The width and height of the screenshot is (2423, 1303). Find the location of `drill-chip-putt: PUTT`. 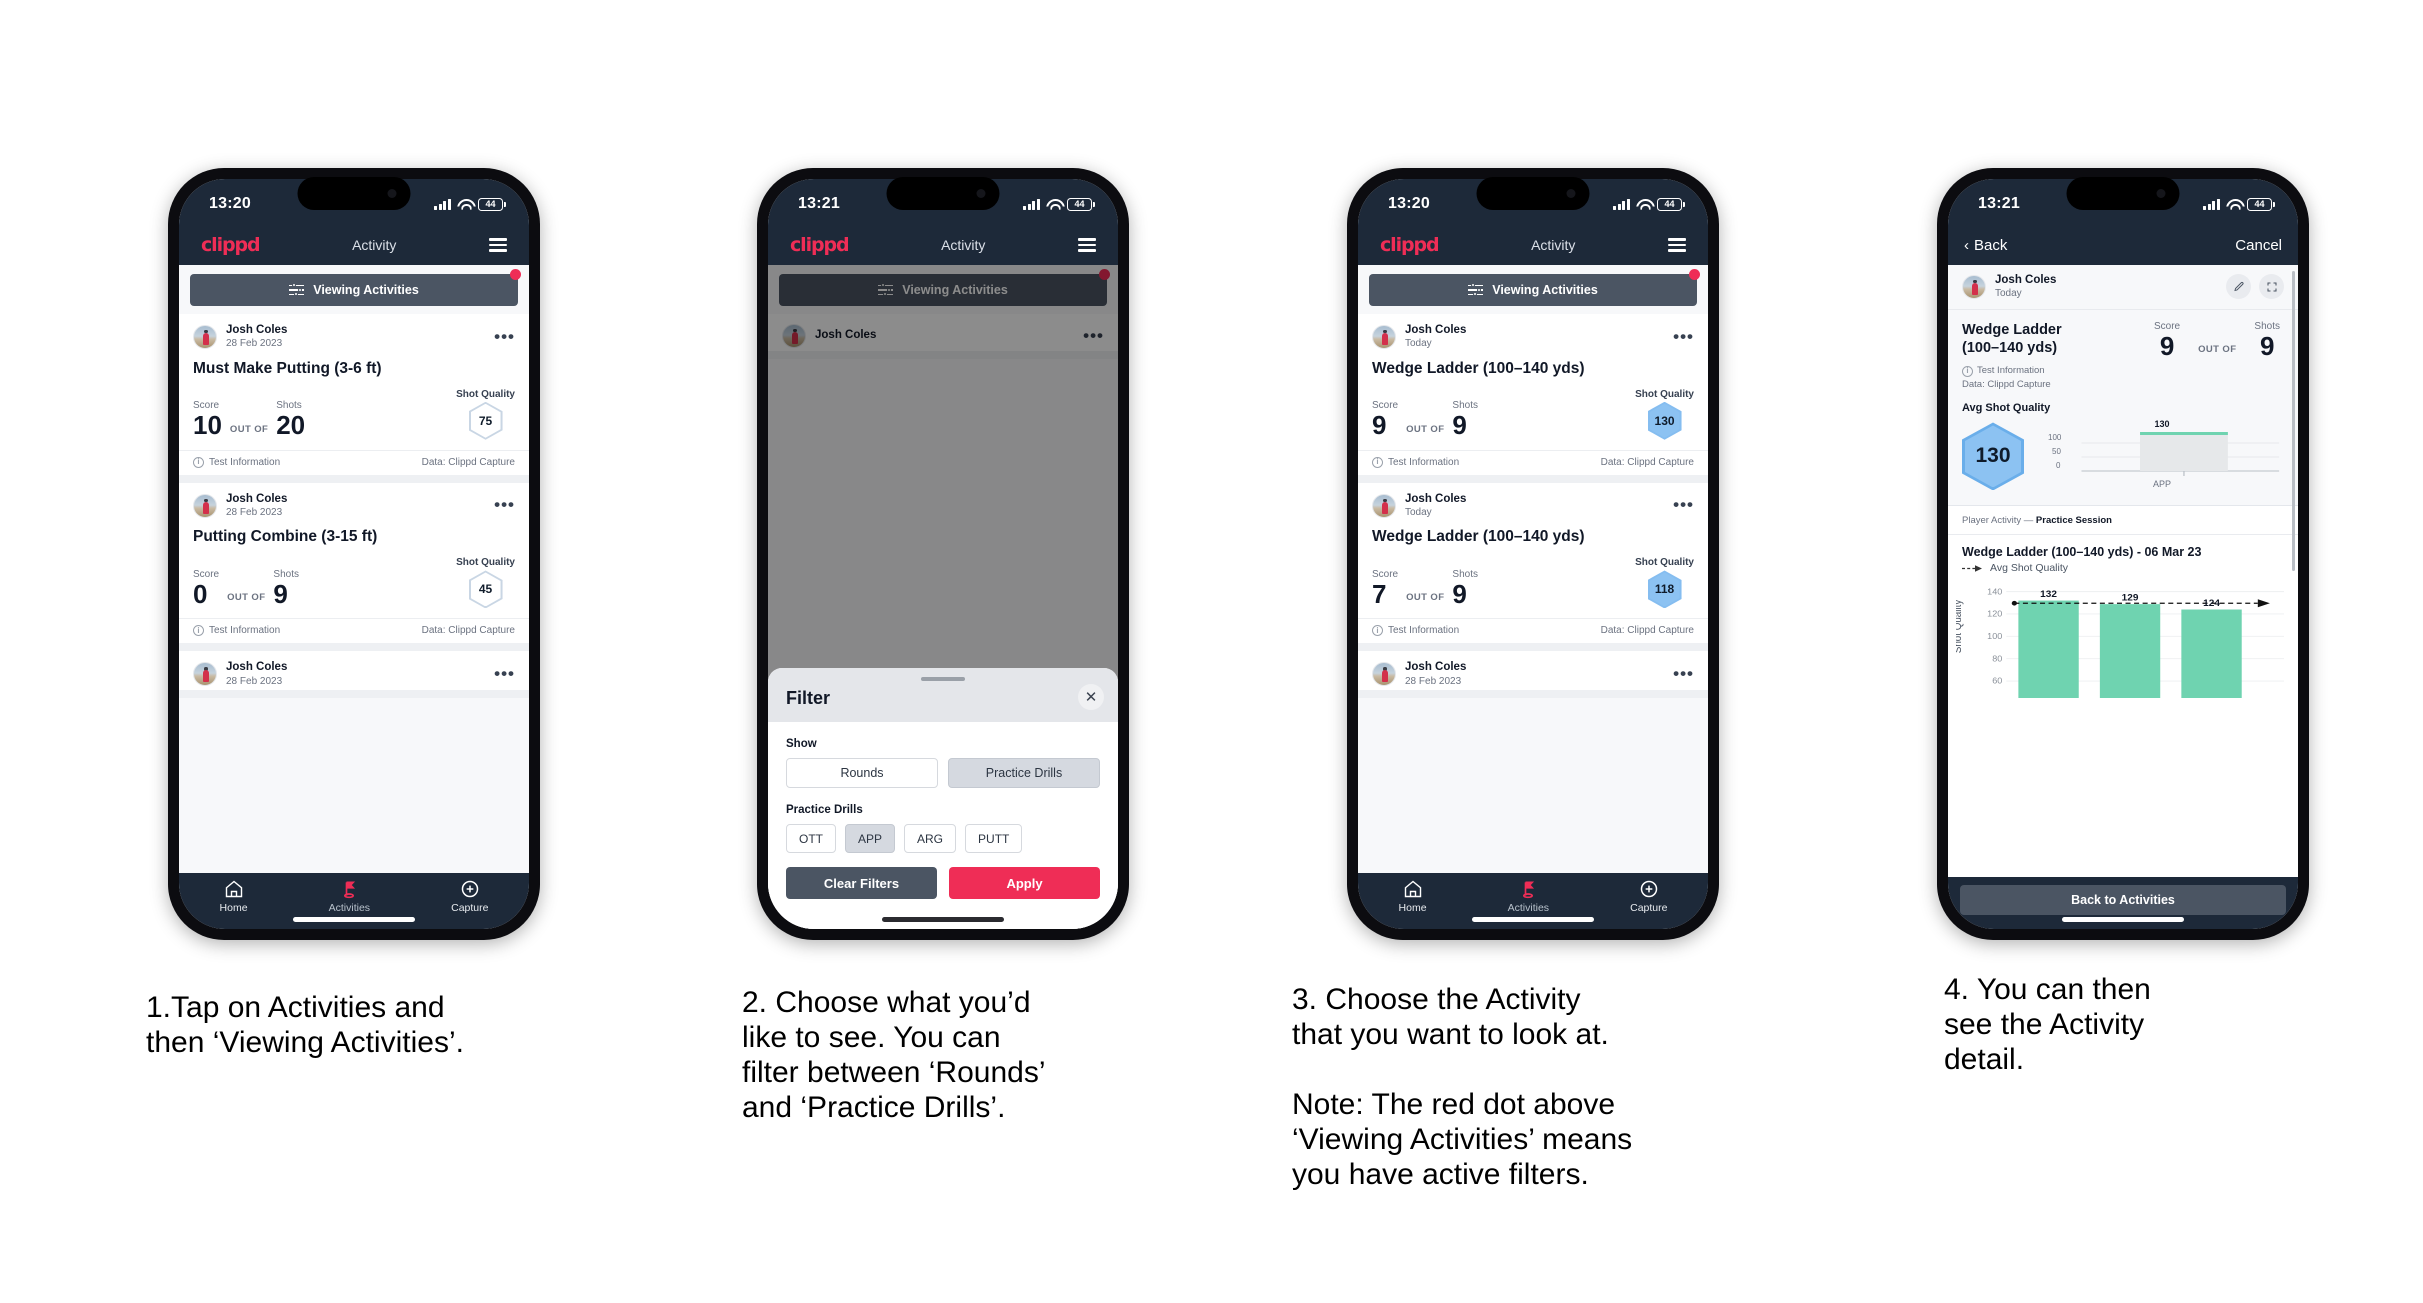

drill-chip-putt: PUTT is located at coordinates (994, 838).